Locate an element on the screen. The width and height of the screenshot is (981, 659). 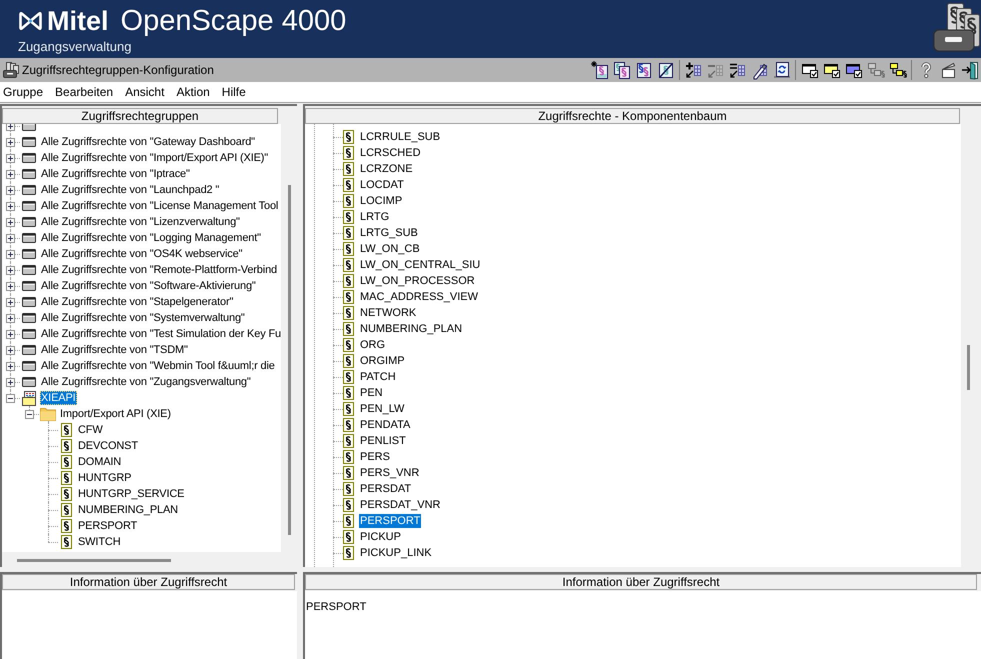
exit-door-icon is located at coordinates (970, 70).